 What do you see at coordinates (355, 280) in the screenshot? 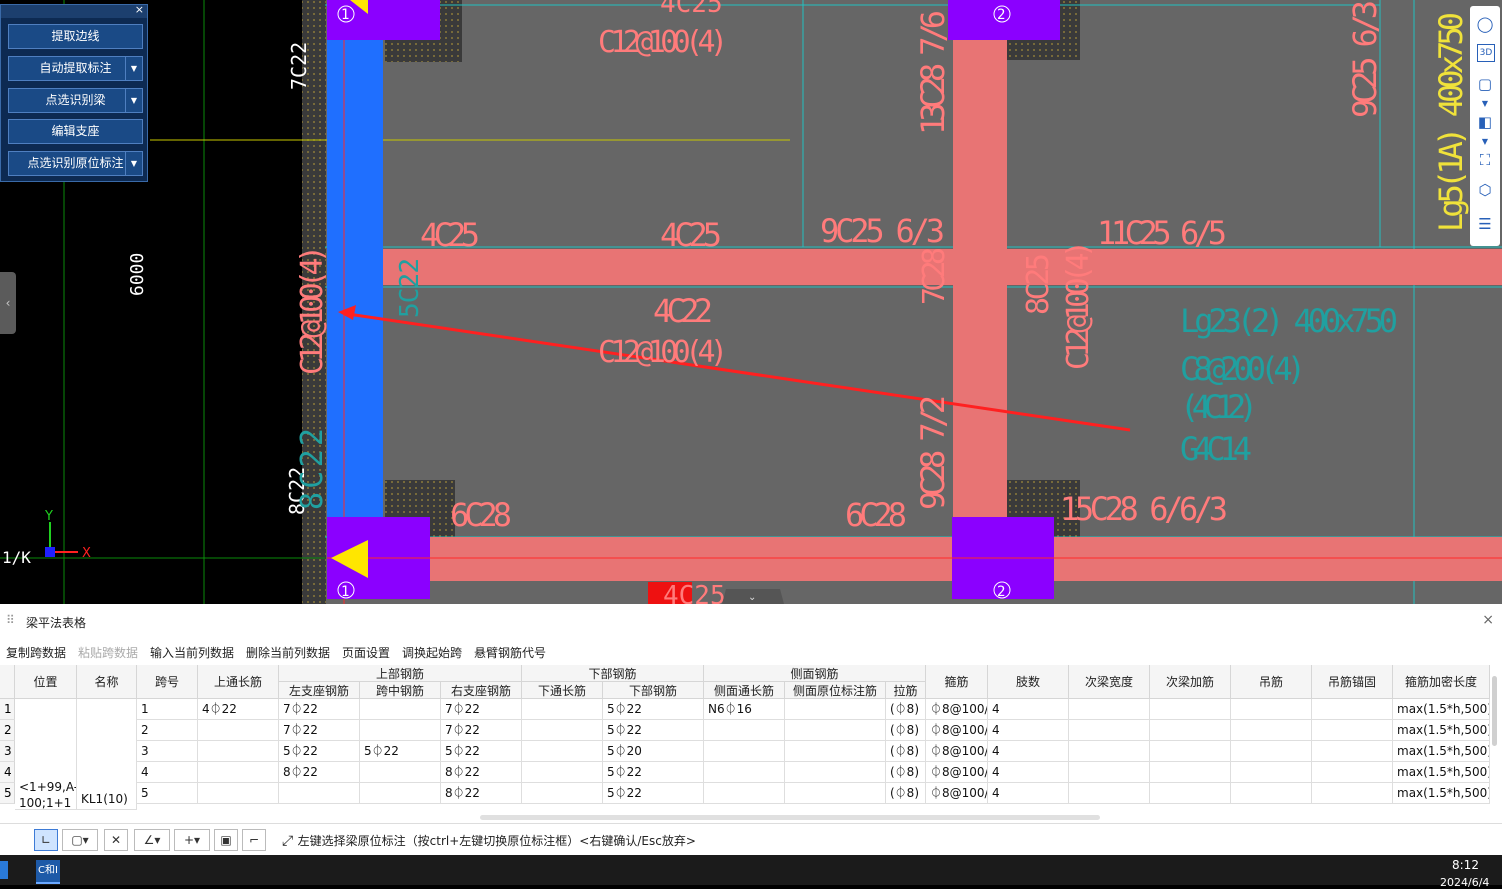
I see `beam-selected` at bounding box center [355, 280].